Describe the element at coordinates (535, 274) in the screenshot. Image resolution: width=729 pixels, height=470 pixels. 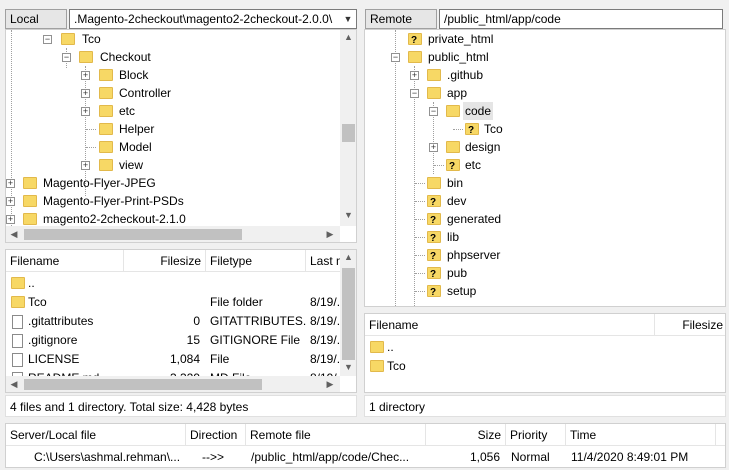
I see `tree-item: pub` at that location.